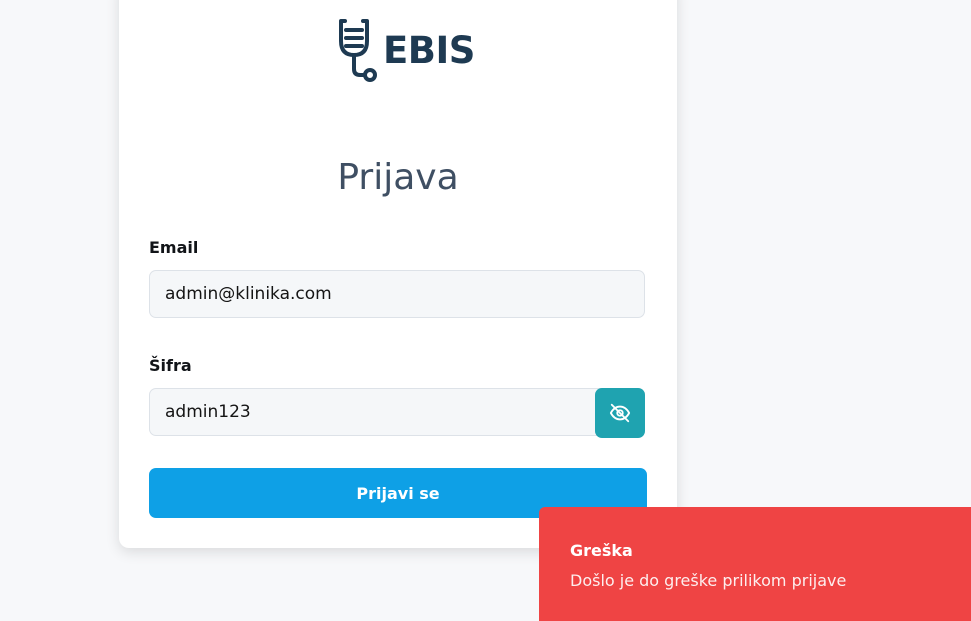  What do you see at coordinates (208, 412) in the screenshot?
I see `password-value: admin123` at bounding box center [208, 412].